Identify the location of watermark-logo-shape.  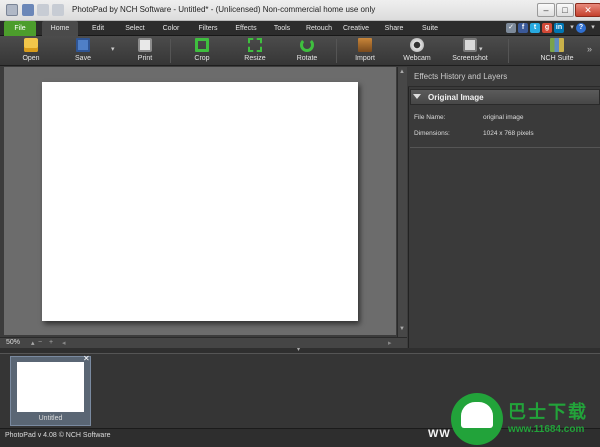
(477, 415).